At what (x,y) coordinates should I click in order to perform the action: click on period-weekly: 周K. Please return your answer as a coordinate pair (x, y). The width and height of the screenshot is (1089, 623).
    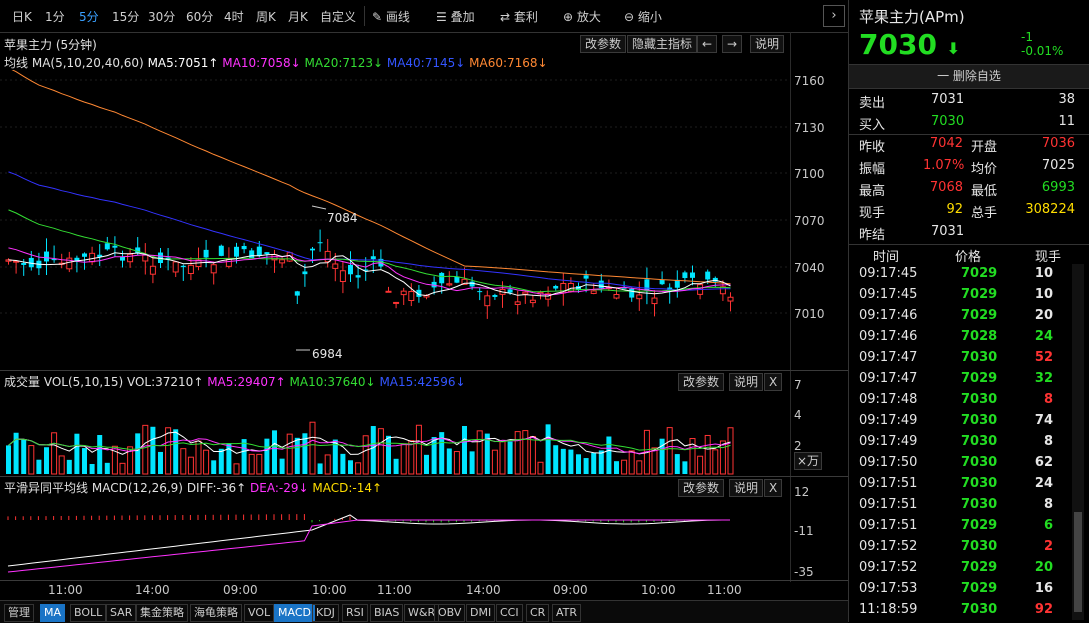
    Looking at the image, I should click on (266, 16).